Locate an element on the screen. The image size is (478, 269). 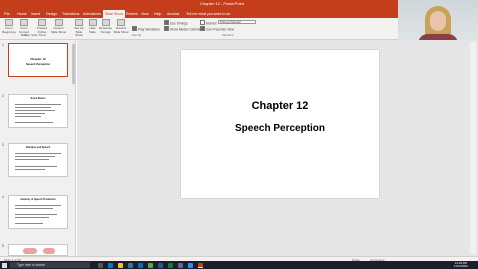
search-placeholder: Type here to search is located at coordinates (31, 265).